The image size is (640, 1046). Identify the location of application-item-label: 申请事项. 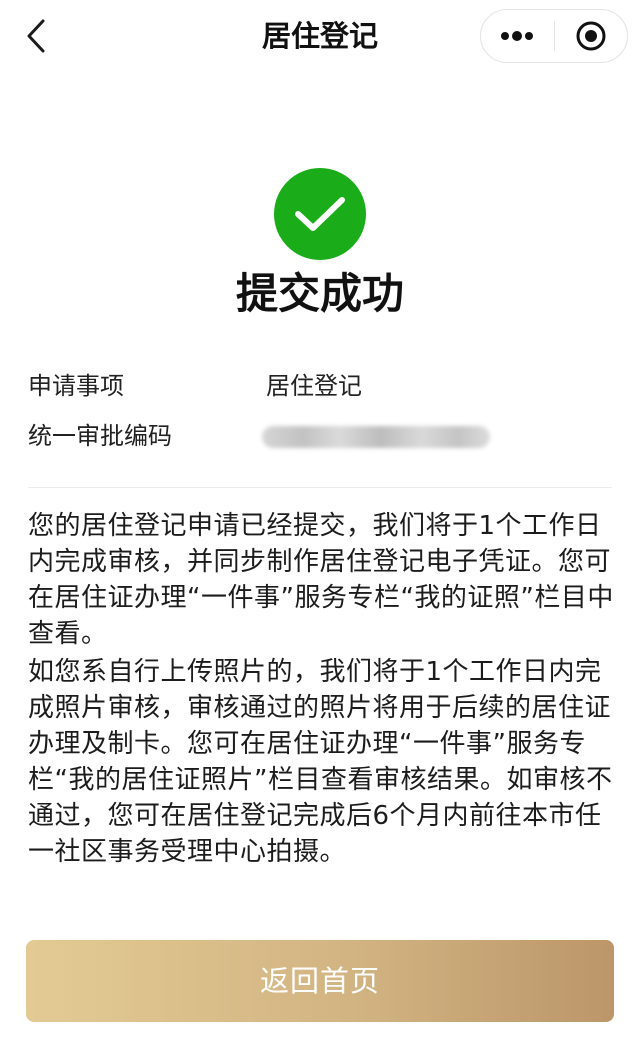
(76, 386).